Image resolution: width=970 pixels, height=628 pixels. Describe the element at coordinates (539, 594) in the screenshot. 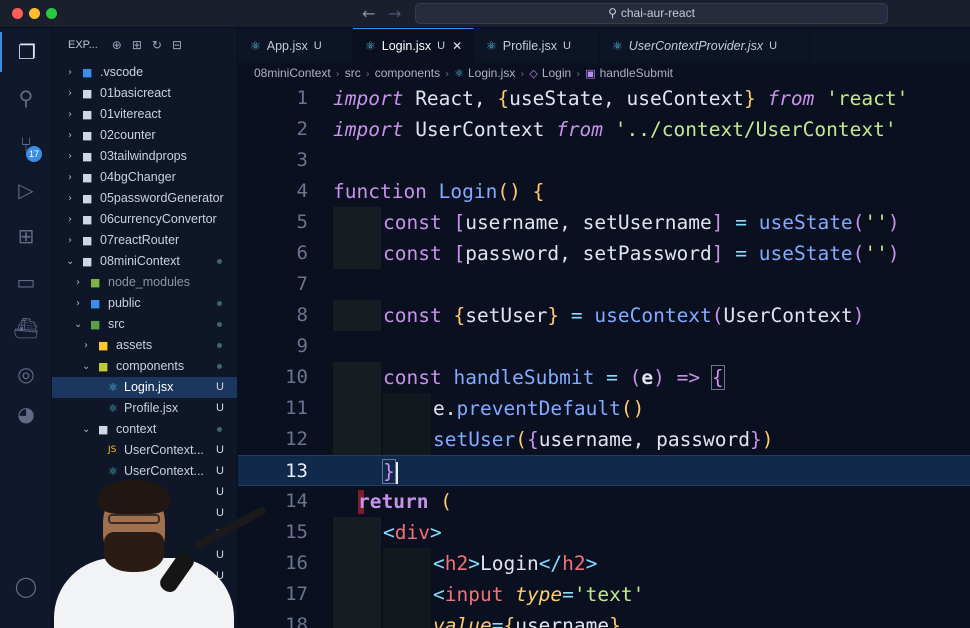

I see `code-text: <input type='text'` at that location.